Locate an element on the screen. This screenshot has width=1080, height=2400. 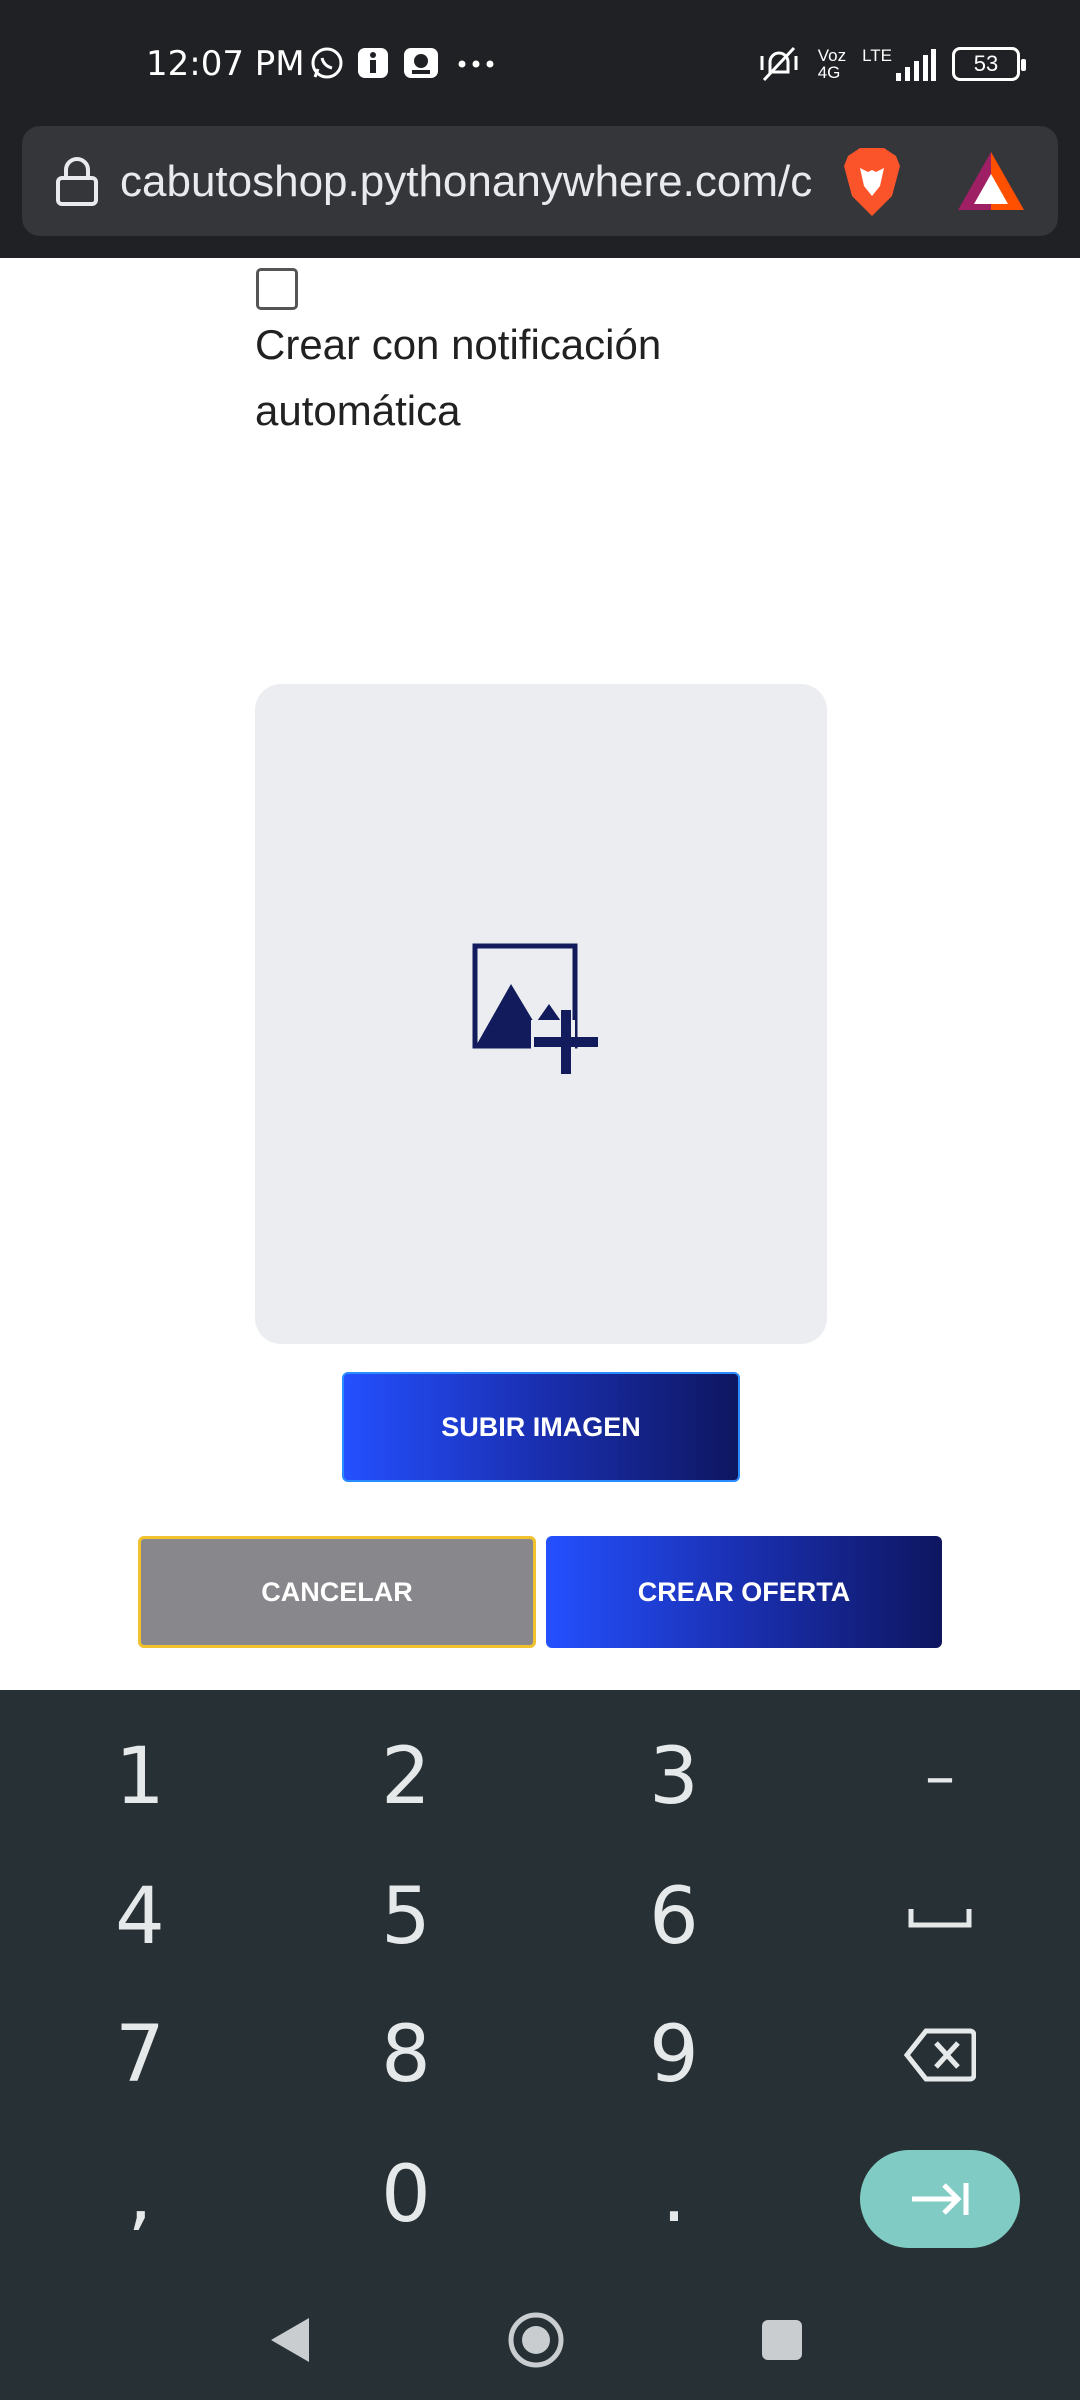
back-button is located at coordinates (290, 2340).